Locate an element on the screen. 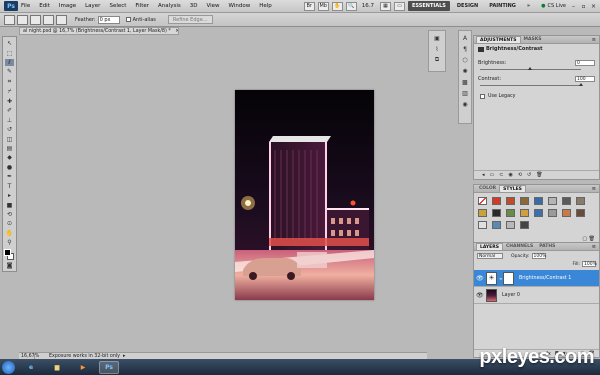  eyedropper-tool-icon: ⌿ is located at coordinates (9, 92).